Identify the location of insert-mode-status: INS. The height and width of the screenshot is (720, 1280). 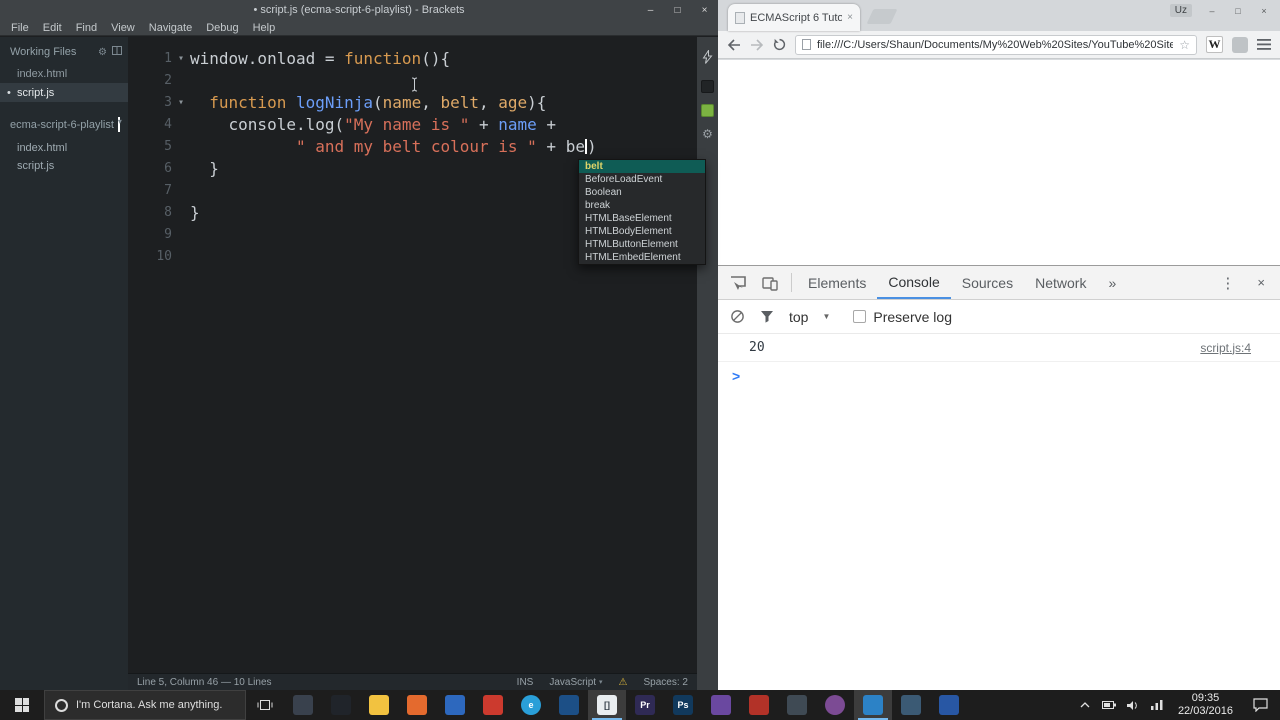
(525, 682).